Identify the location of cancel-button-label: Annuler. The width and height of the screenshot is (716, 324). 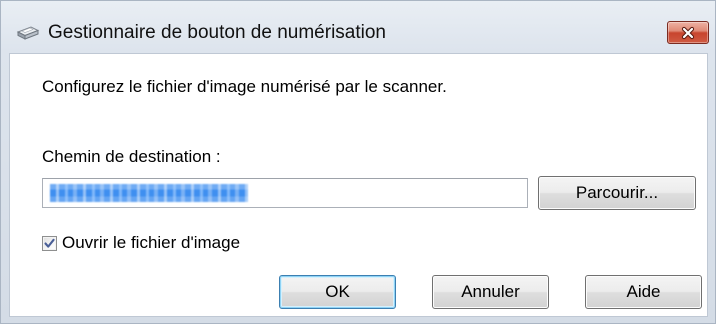
(490, 291).